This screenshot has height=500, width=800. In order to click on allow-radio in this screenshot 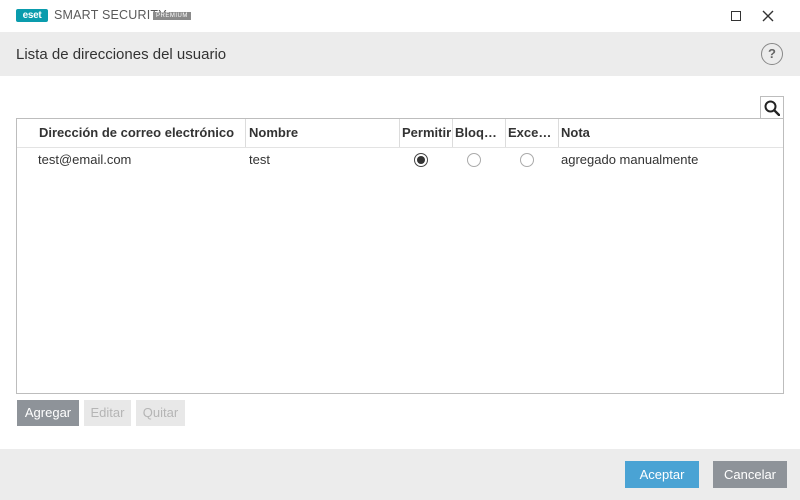, I will do `click(421, 160)`.